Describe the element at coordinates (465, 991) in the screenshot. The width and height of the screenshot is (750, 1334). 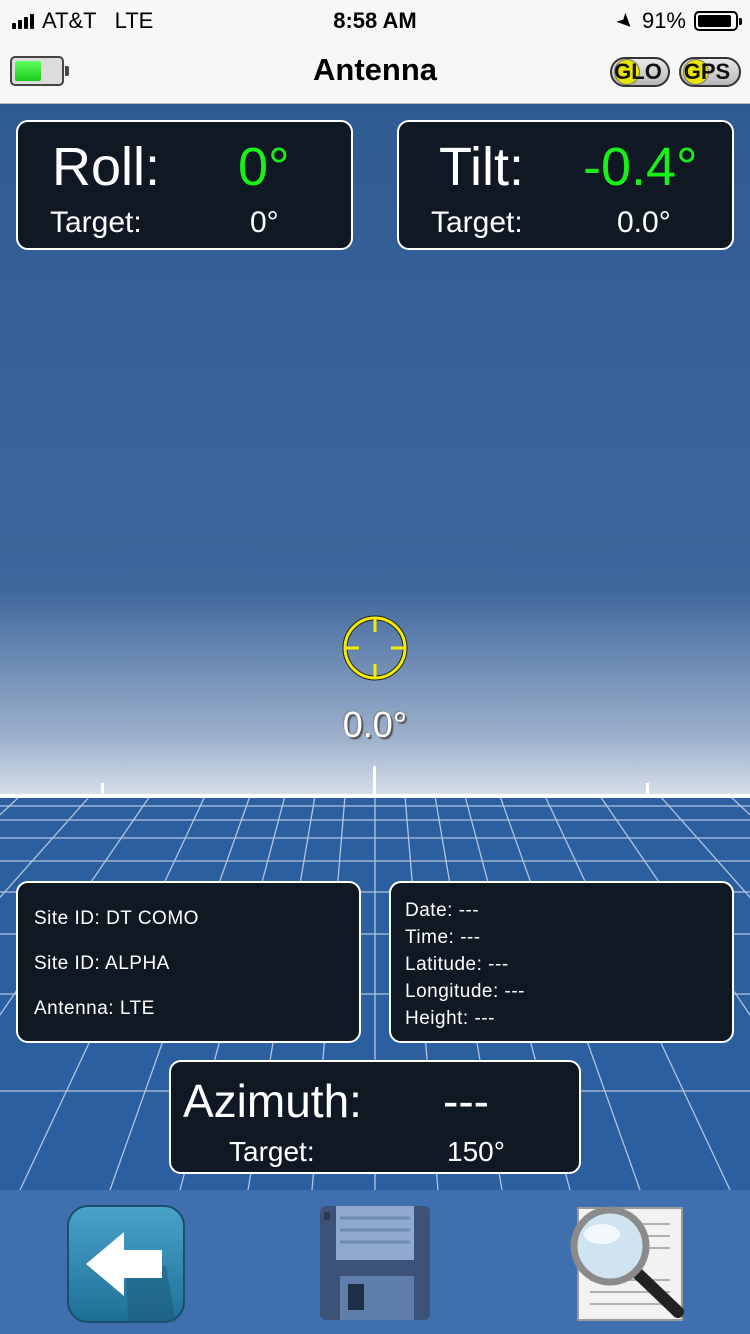
I see `longitude-line: Longitude: ---` at that location.